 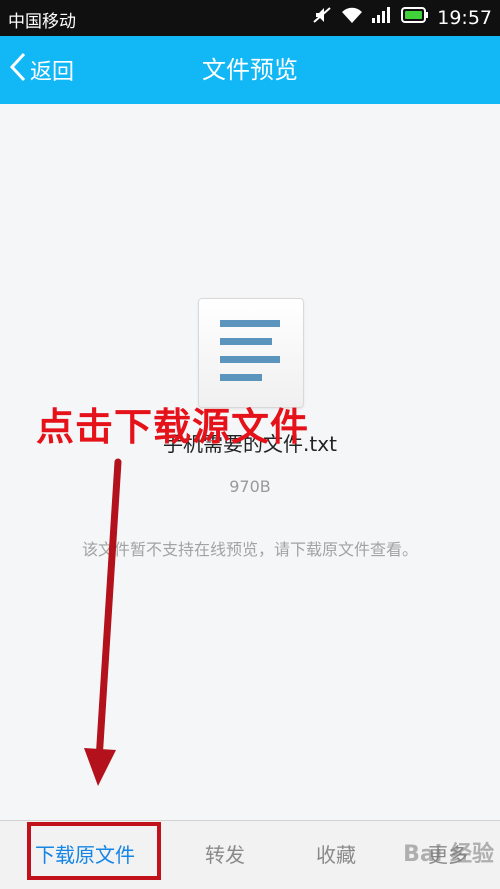 What do you see at coordinates (85, 855) in the screenshot?
I see `download-original-button: 下载原文件` at bounding box center [85, 855].